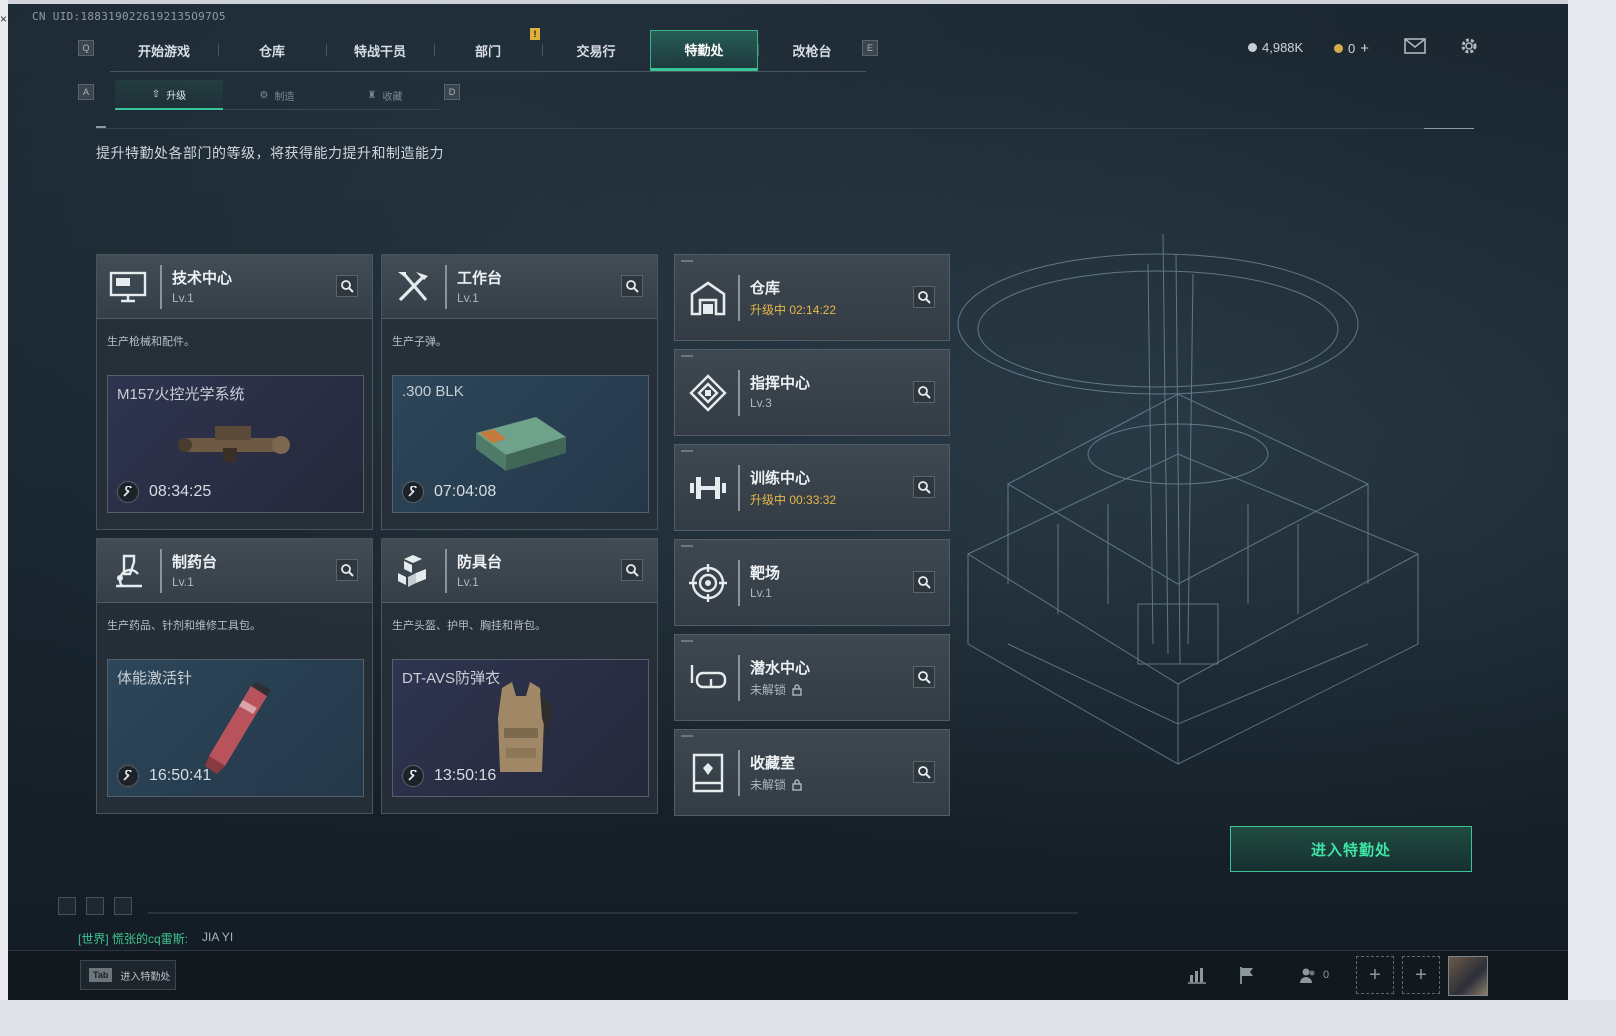 Image resolution: width=1616 pixels, height=1036 pixels. I want to click on tab-warehouse: 仓库, so click(272, 50).